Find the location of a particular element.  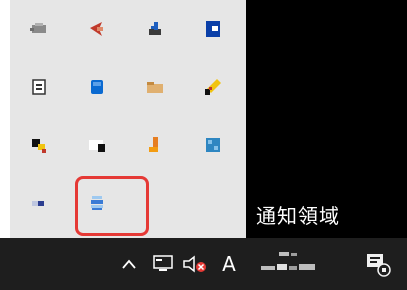

clock-icon is located at coordinates (289, 264).